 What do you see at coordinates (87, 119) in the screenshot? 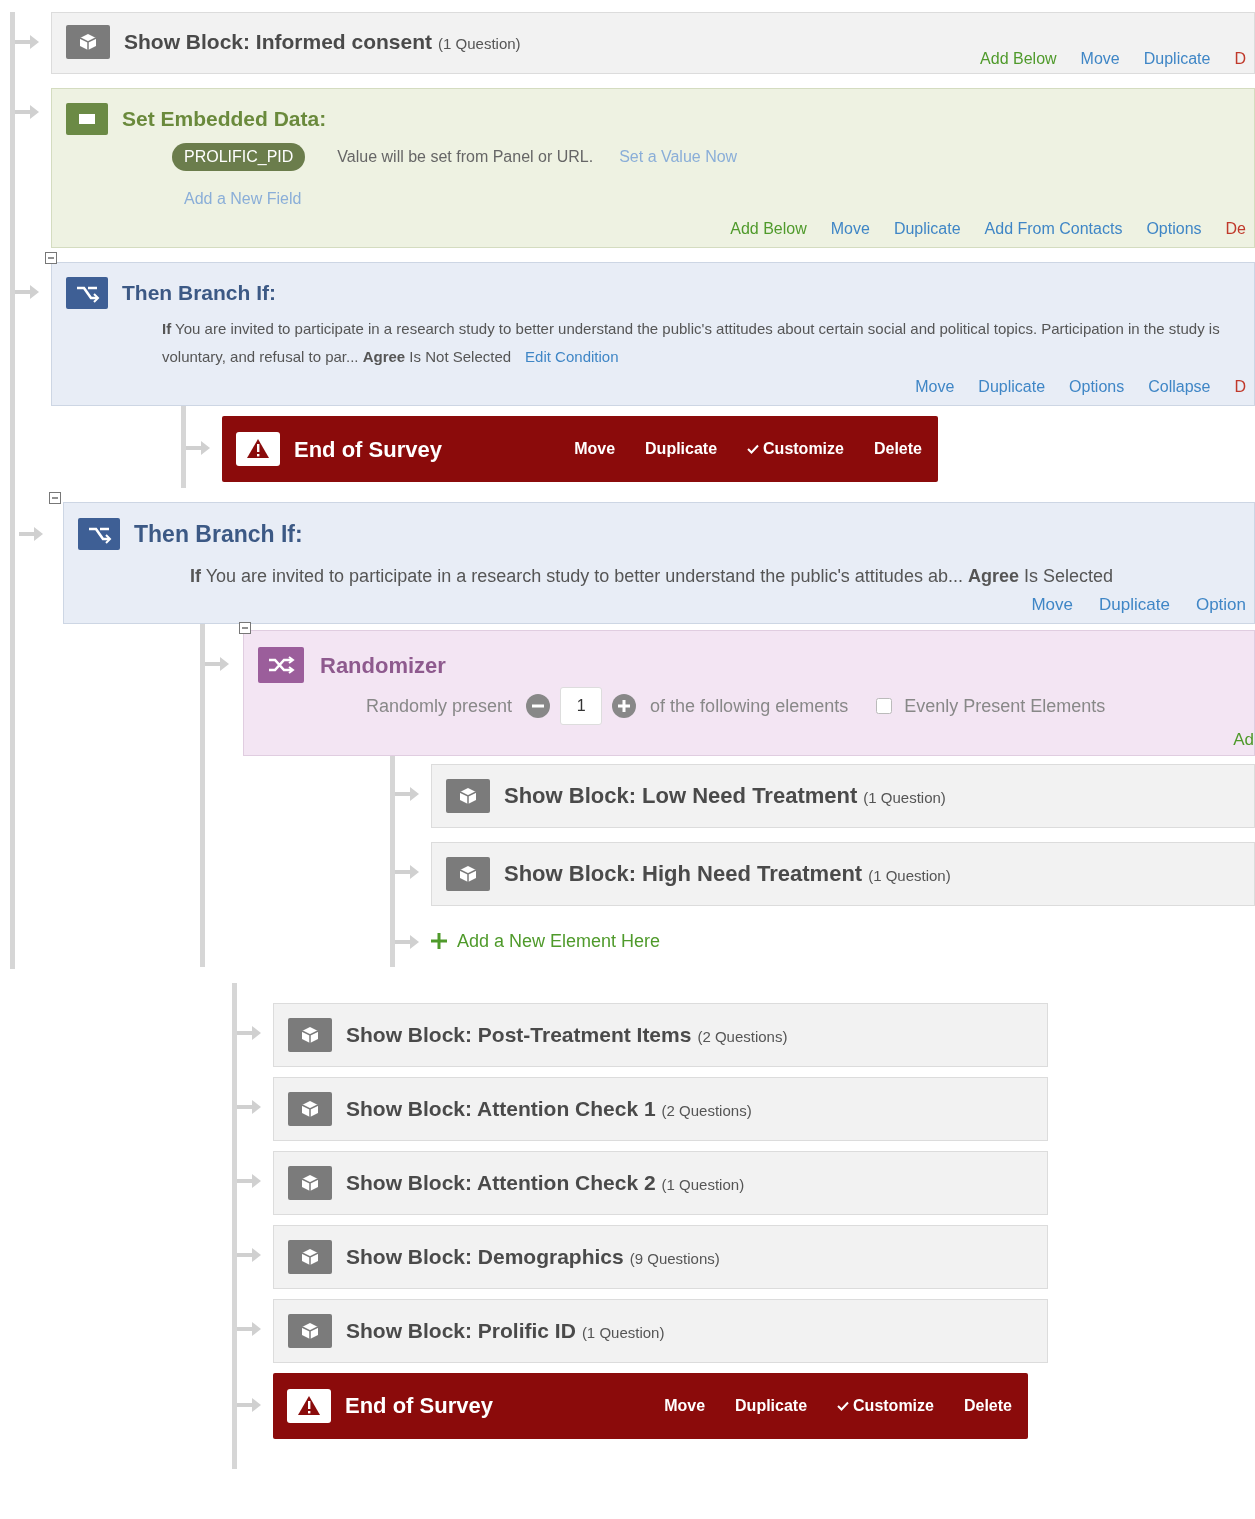
I see `data-icon` at bounding box center [87, 119].